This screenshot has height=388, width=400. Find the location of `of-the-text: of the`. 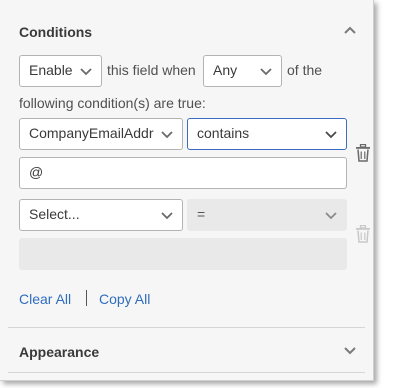

of-the-text: of the is located at coordinates (305, 70).